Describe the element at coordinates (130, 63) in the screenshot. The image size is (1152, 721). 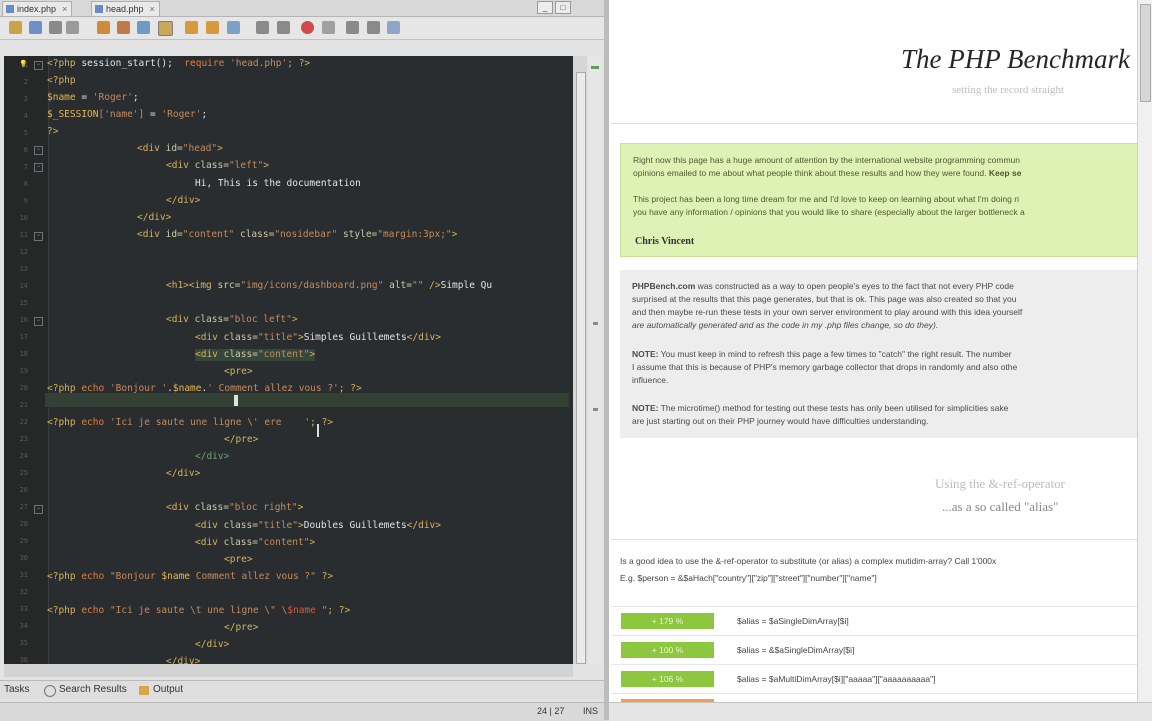
I see `code-text: session_start();` at that location.